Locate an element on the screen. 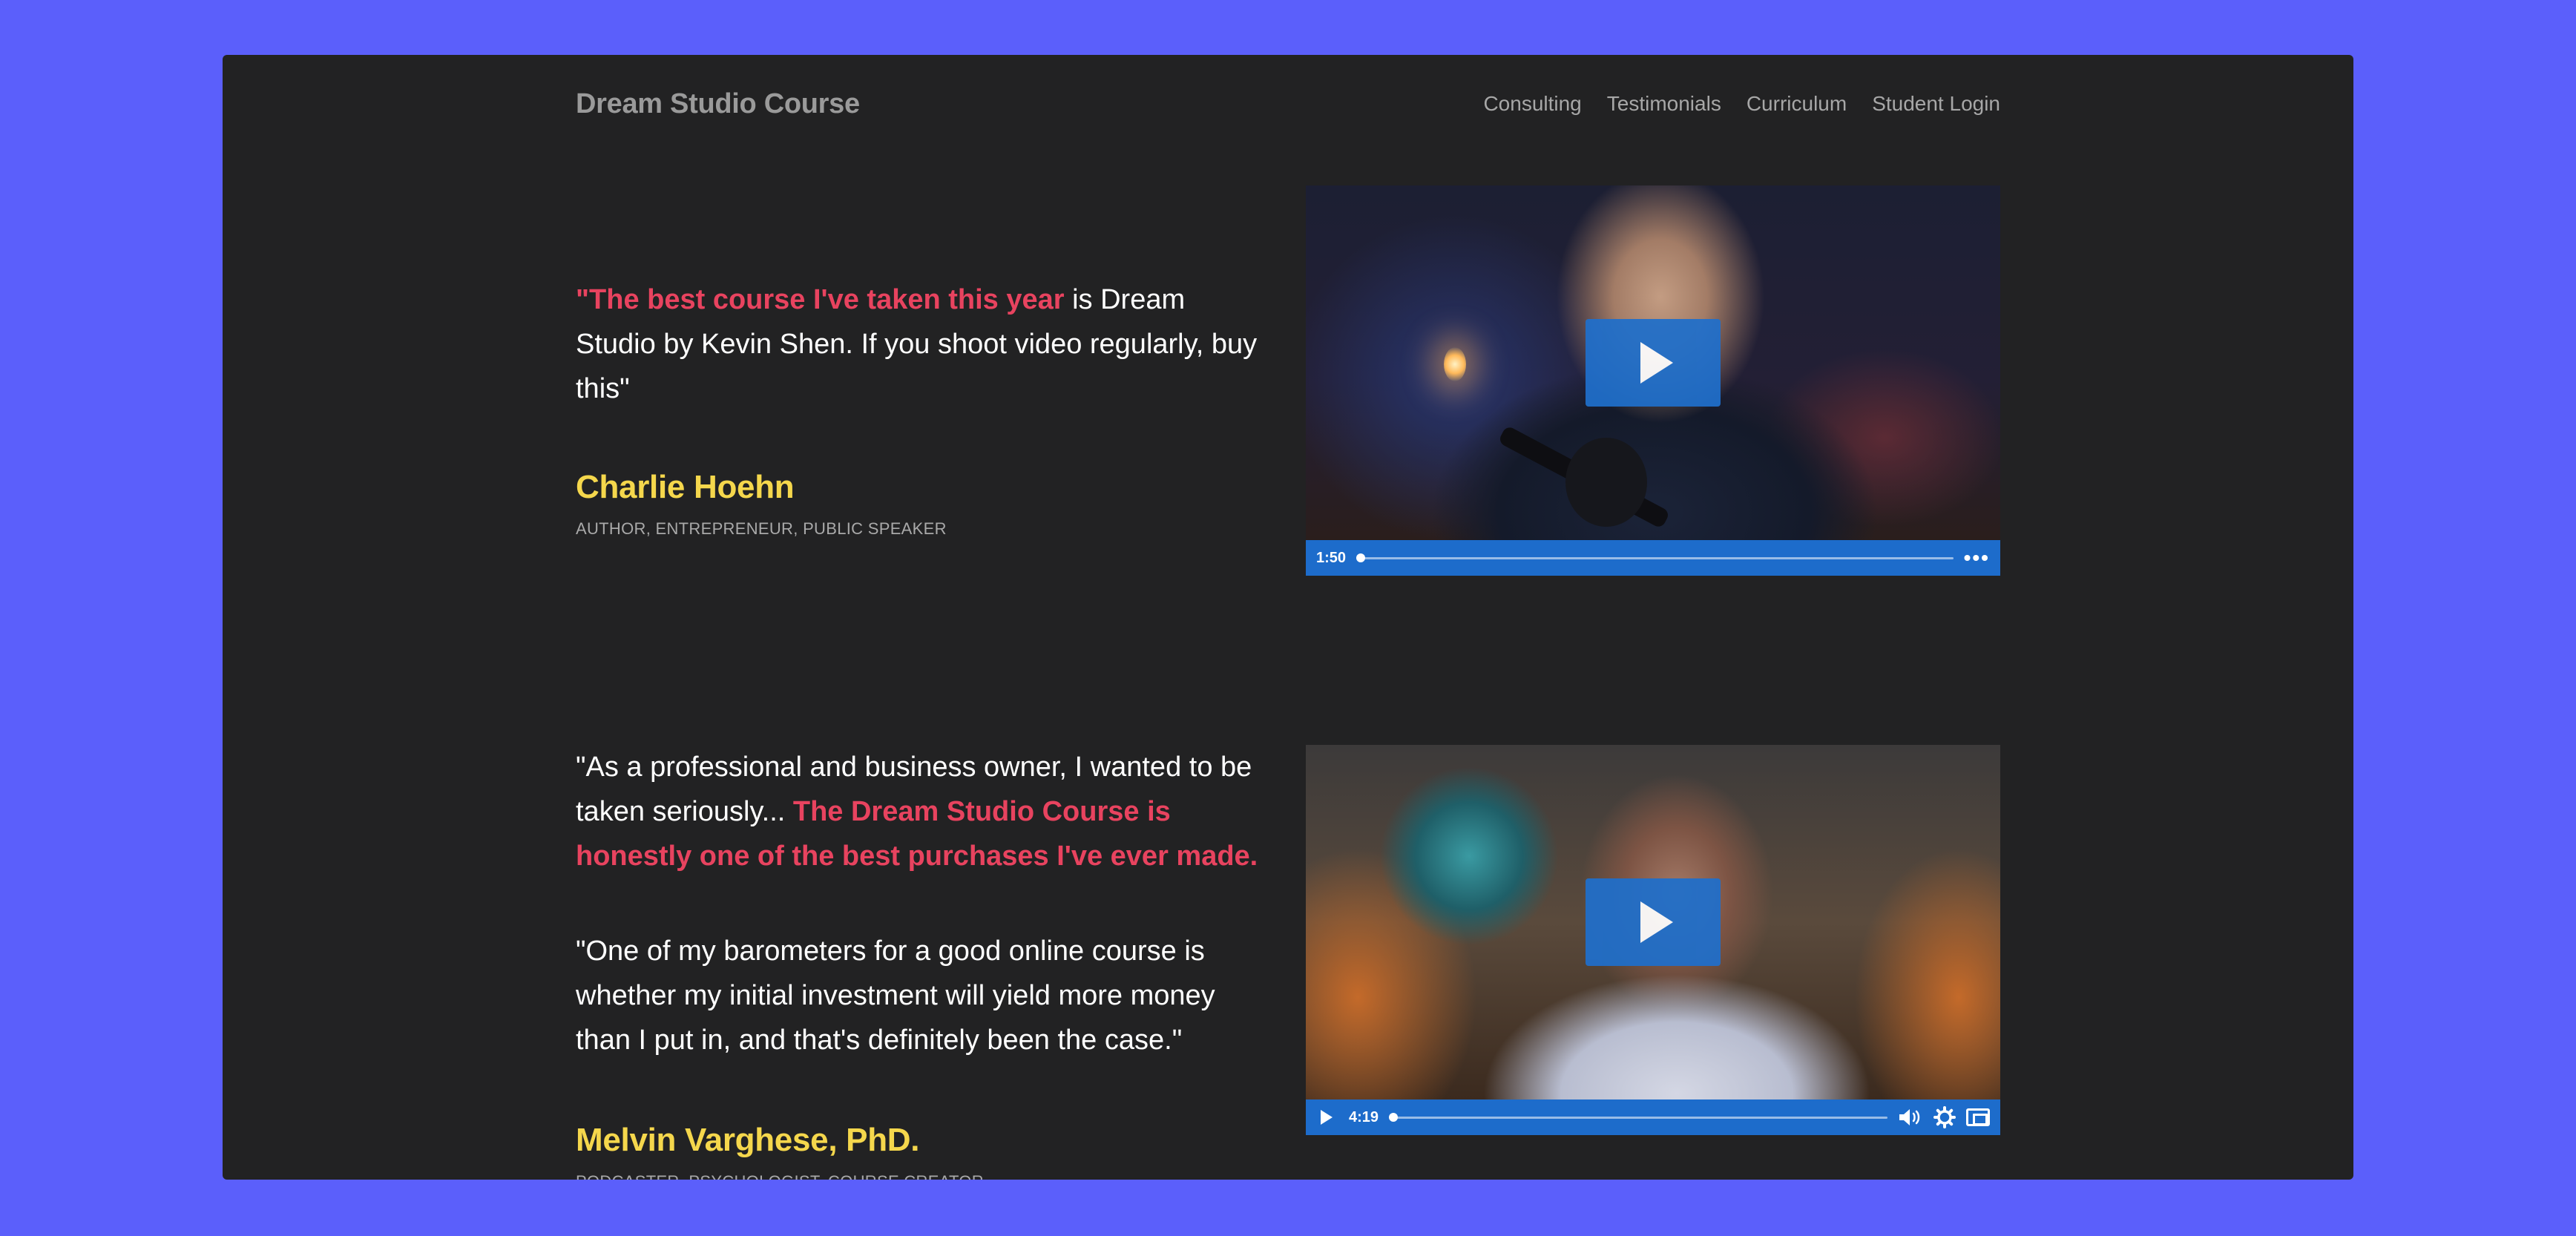 This screenshot has width=2576, height=1236. settings-icon is located at coordinates (1944, 1117).